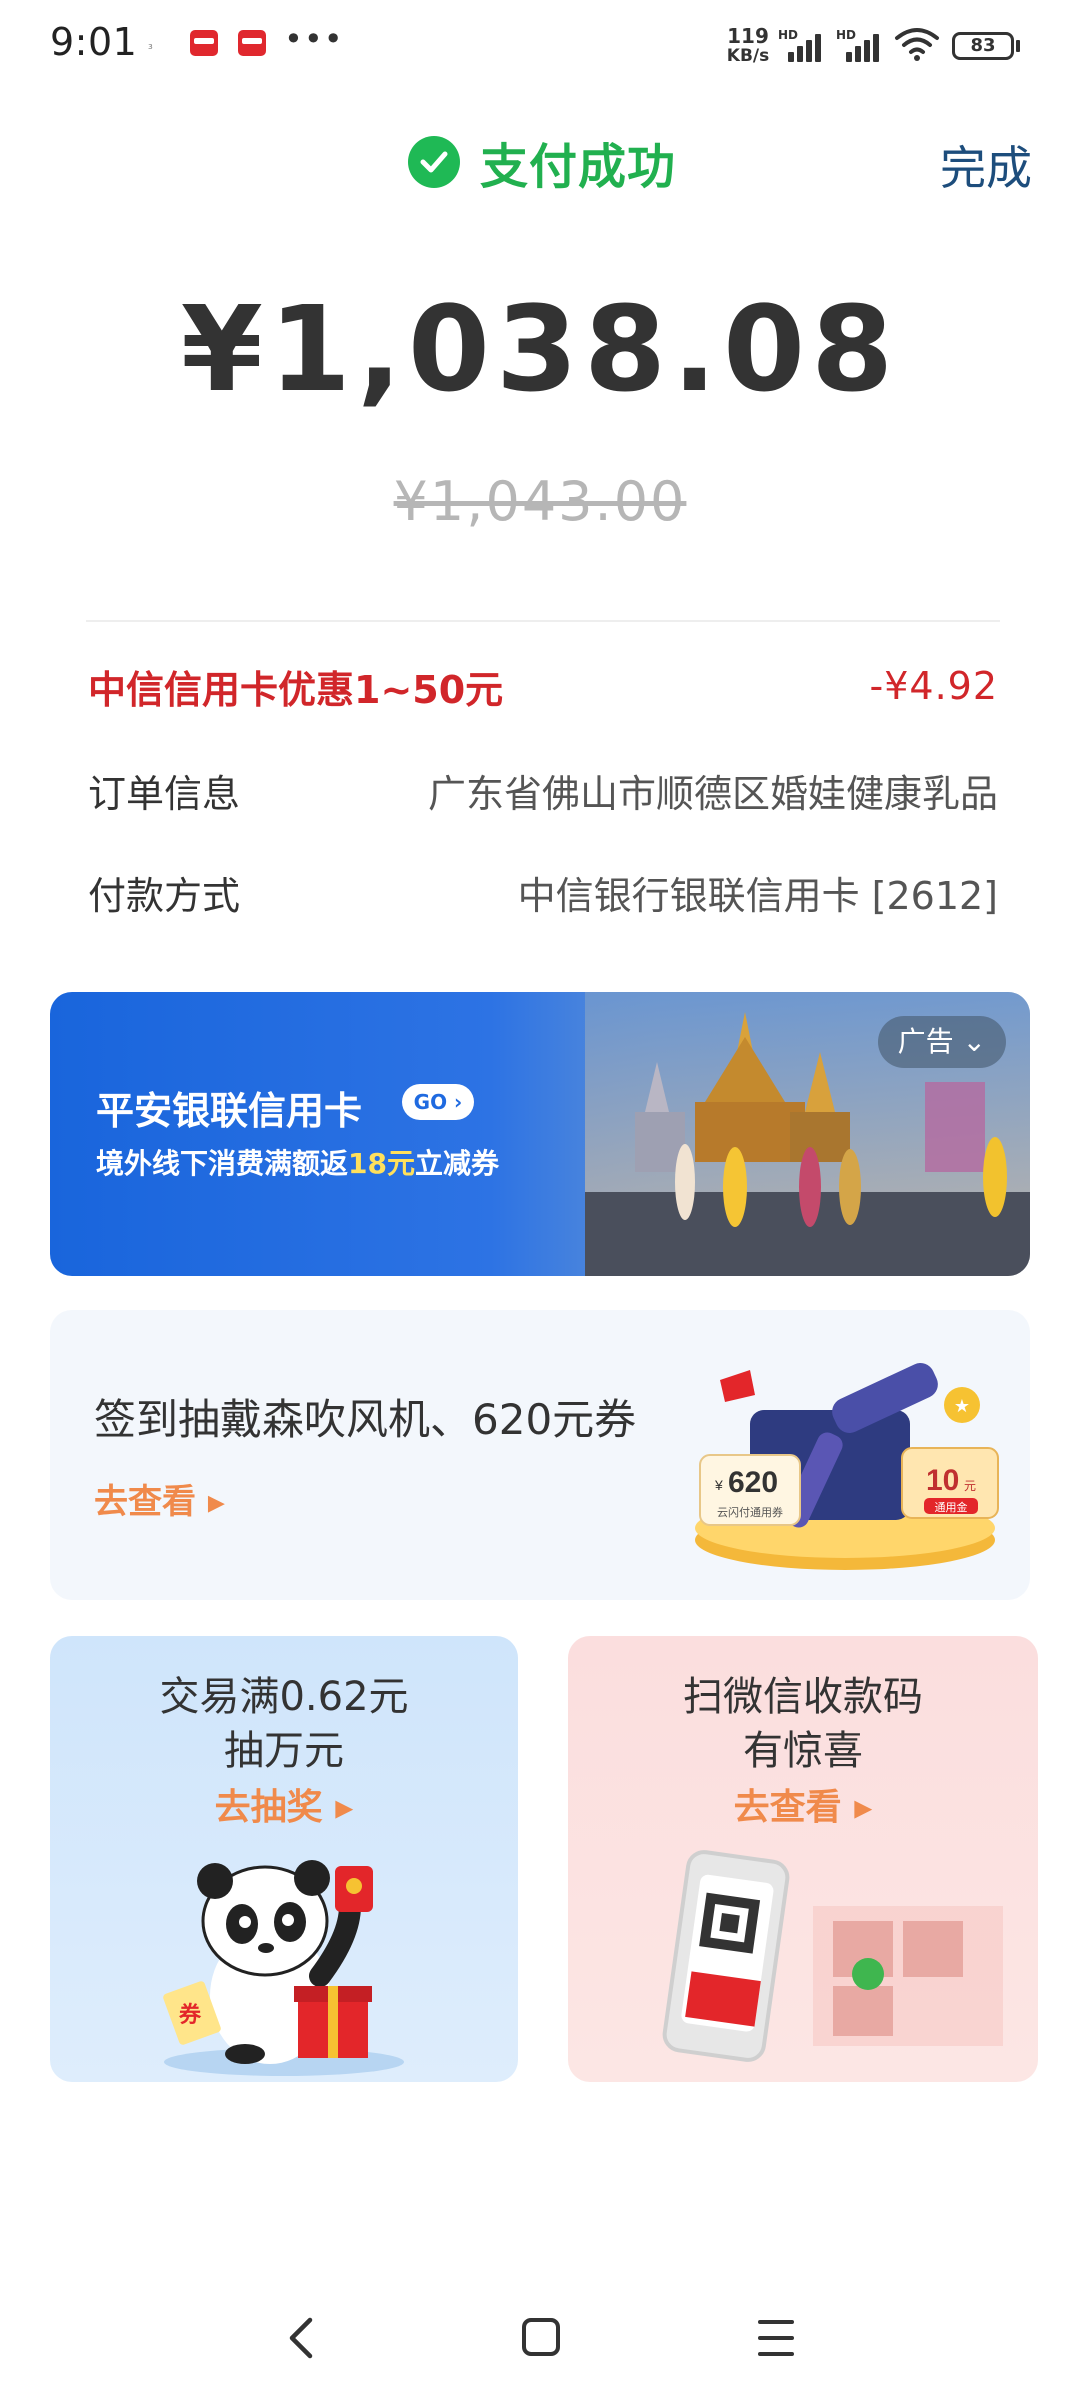 Image resolution: width=1080 pixels, height=2400 pixels. What do you see at coordinates (543, 686) in the screenshot?
I see `discount-row: 中信信用卡优惠1~50元 -¥4.92` at bounding box center [543, 686].